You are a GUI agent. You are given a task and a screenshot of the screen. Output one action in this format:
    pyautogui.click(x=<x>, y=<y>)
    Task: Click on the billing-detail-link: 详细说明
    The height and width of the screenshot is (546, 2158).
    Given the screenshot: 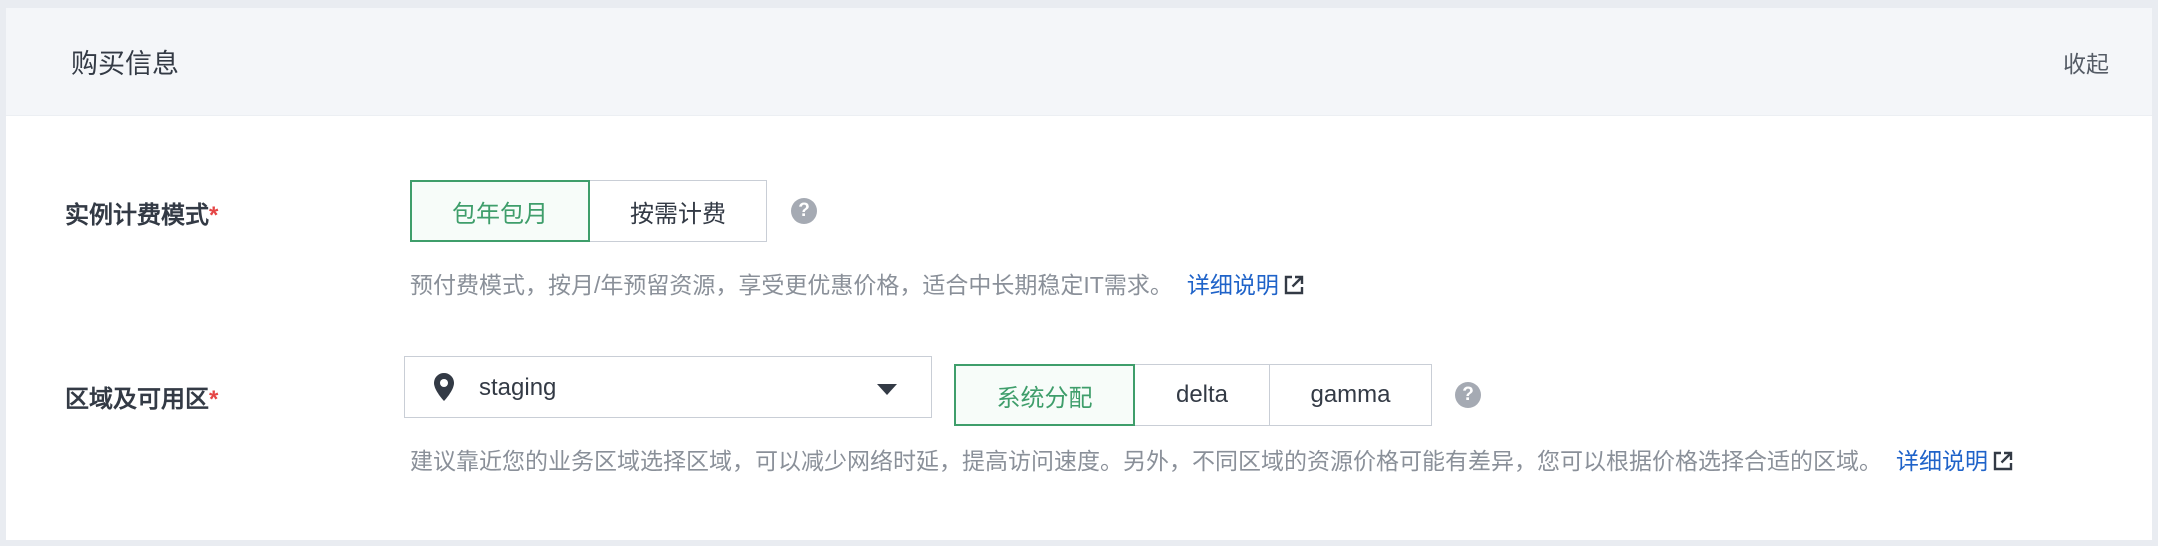 What is the action you would take?
    pyautogui.click(x=1246, y=285)
    